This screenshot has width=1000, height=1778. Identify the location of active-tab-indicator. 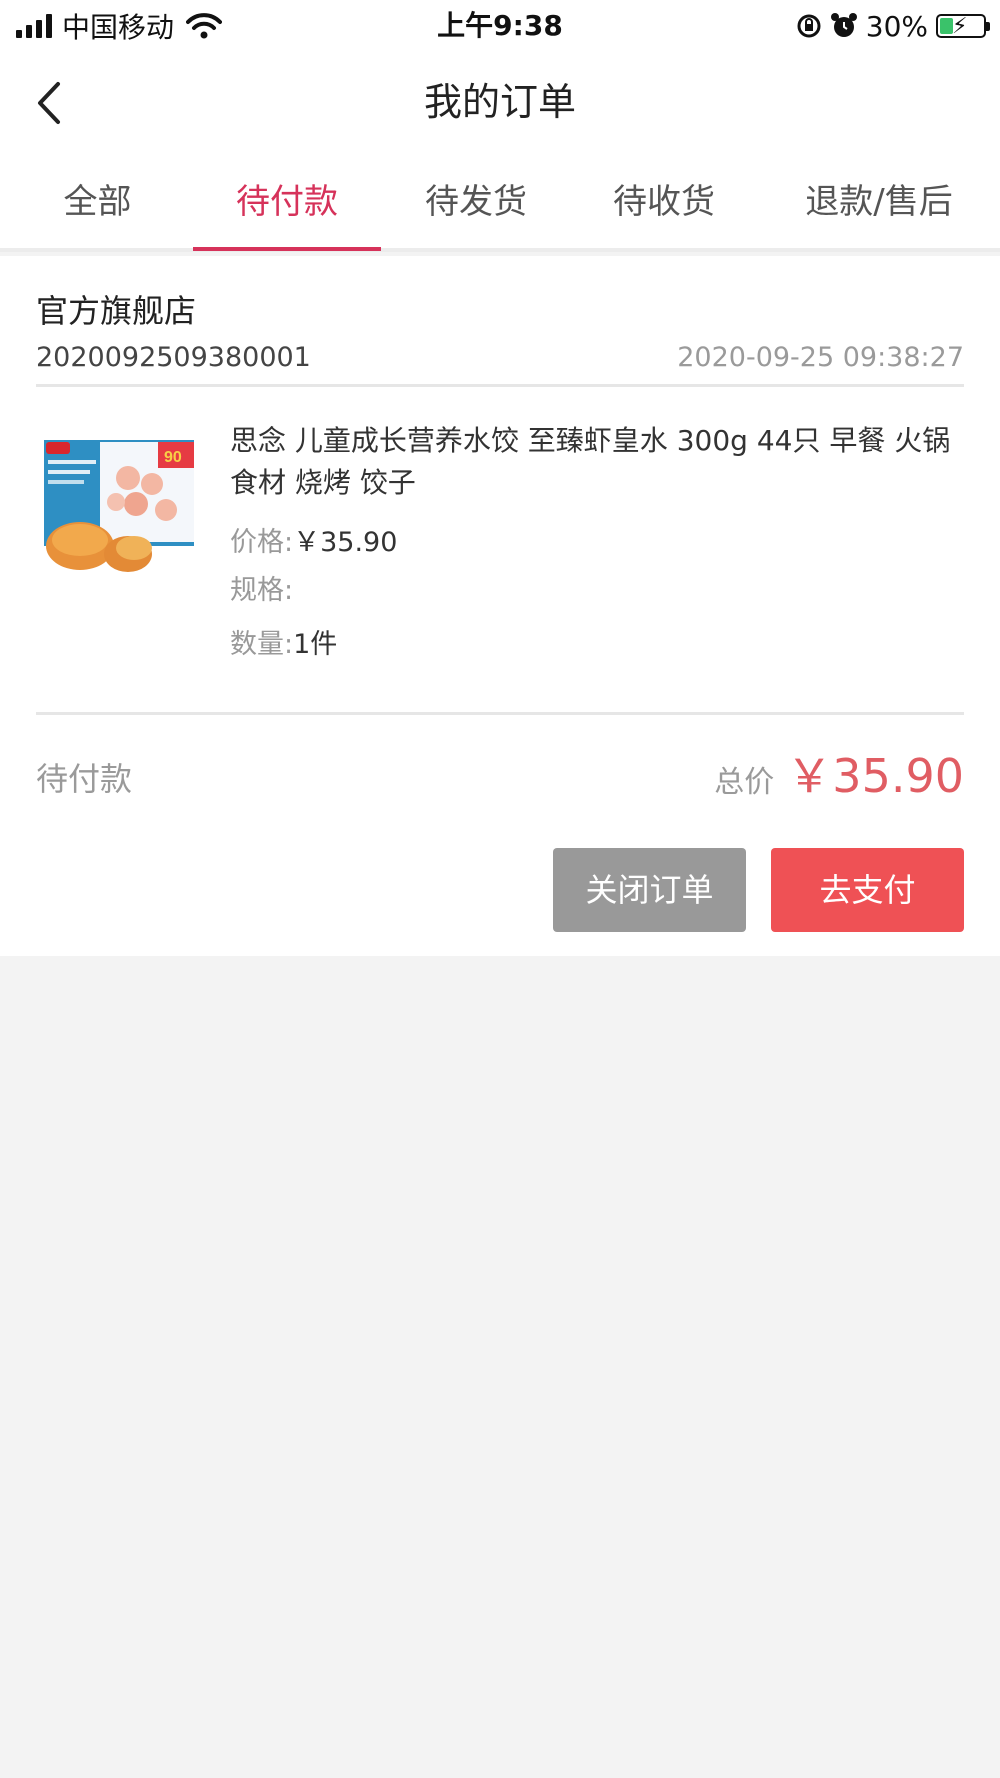
(287, 249).